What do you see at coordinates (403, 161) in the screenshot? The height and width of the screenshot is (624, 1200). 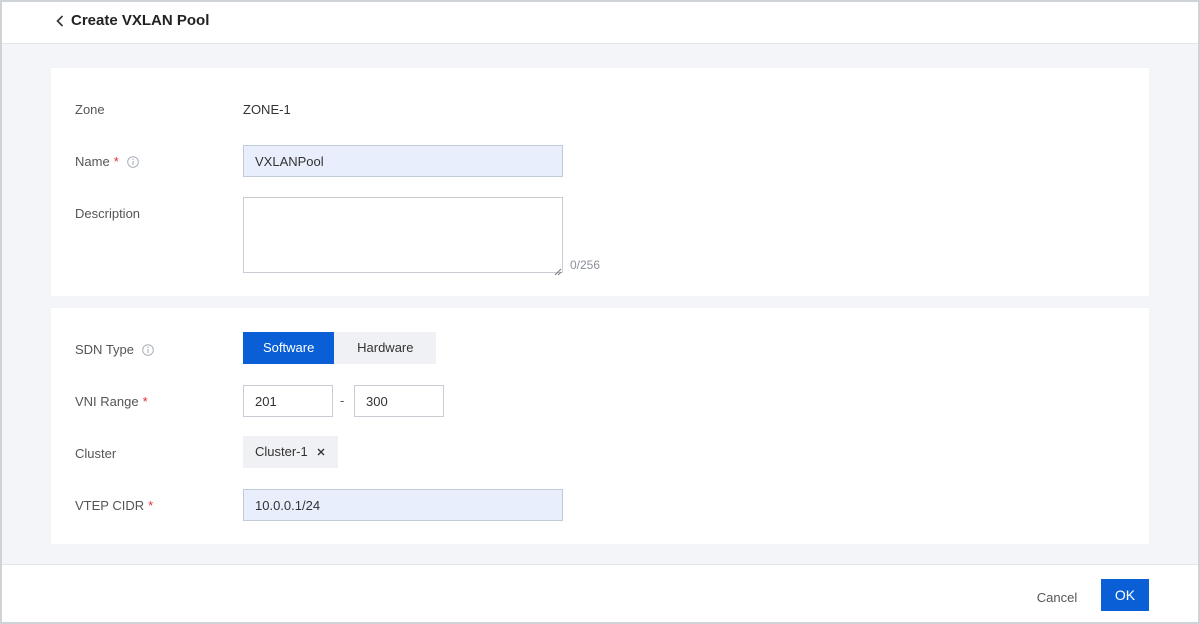 I see `name-input` at bounding box center [403, 161].